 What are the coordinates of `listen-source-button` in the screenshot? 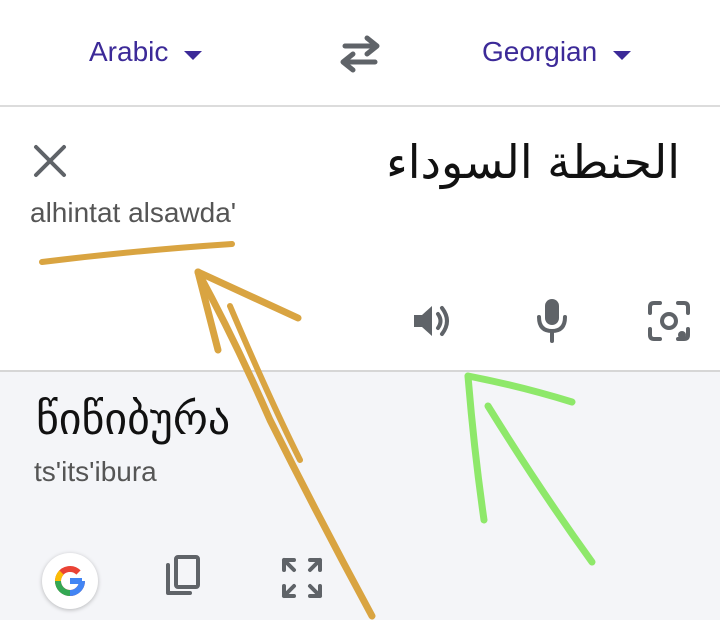 It's located at (433, 323).